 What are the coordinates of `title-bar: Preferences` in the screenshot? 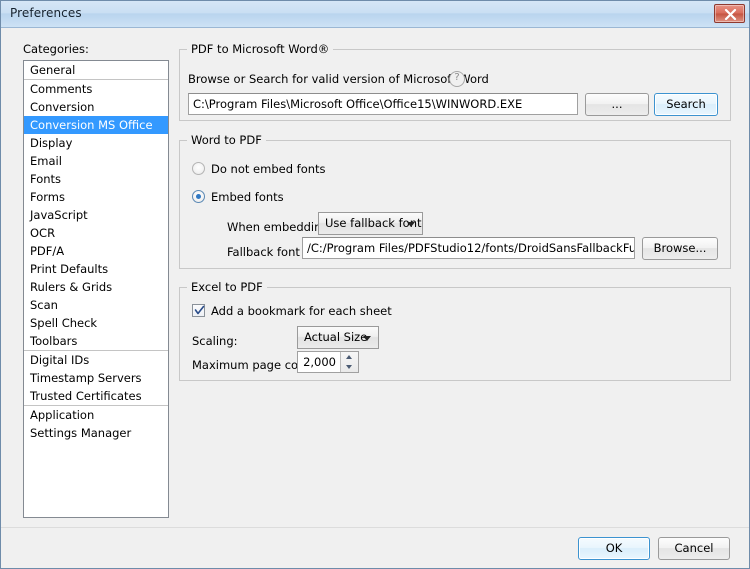 It's located at (375, 14).